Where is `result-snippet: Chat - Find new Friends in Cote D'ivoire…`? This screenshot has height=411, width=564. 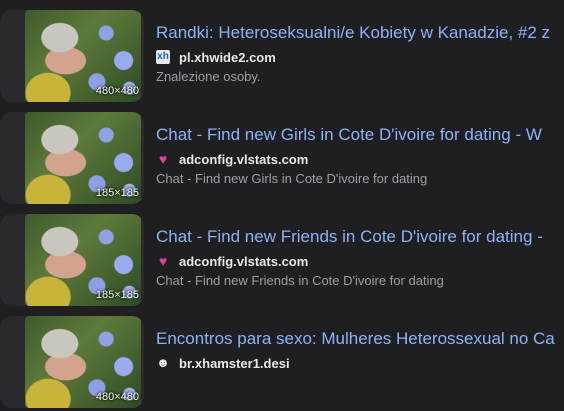
result-snippet: Chat - Find new Friends in Cote D'ivoire… is located at coordinates (300, 280).